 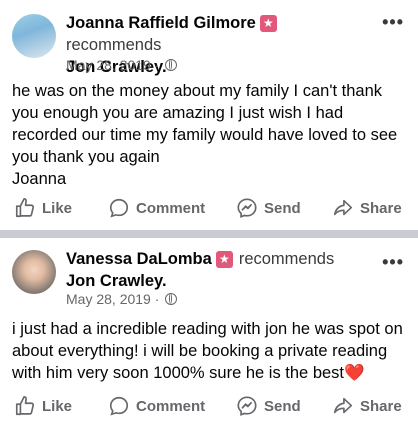 I want to click on heart-emoji: ❤️, so click(x=354, y=373).